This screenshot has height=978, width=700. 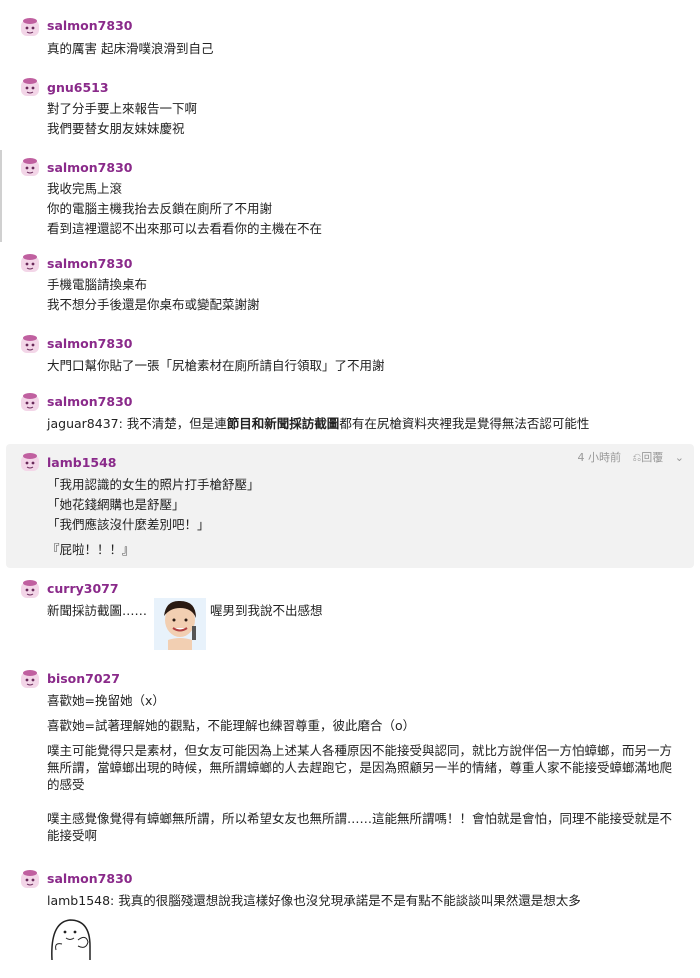 I want to click on comment: salmon7830 真的厲害 起床滑噗浪滑到自己, so click(x=350, y=39).